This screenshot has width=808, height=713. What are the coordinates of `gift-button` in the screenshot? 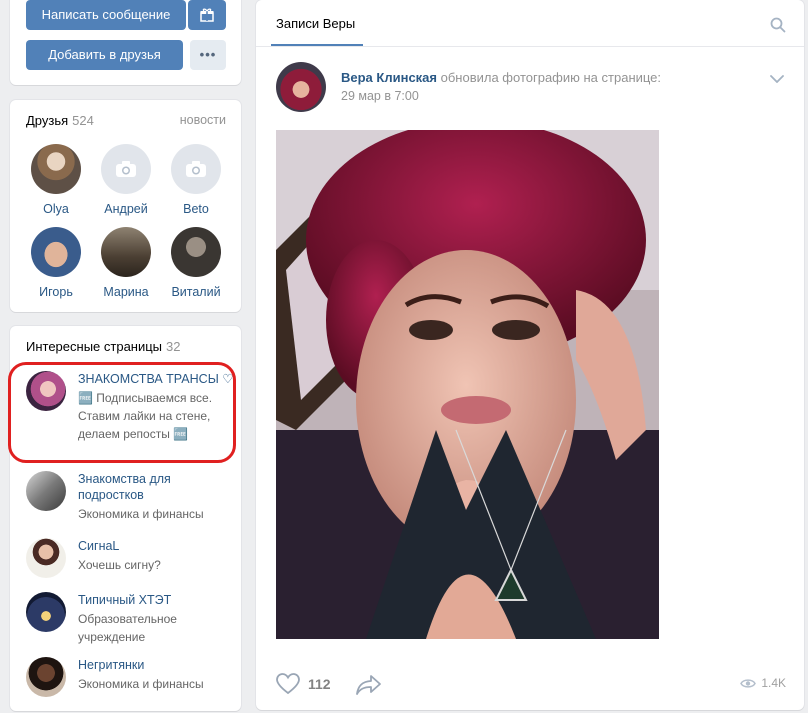 It's located at (207, 15).